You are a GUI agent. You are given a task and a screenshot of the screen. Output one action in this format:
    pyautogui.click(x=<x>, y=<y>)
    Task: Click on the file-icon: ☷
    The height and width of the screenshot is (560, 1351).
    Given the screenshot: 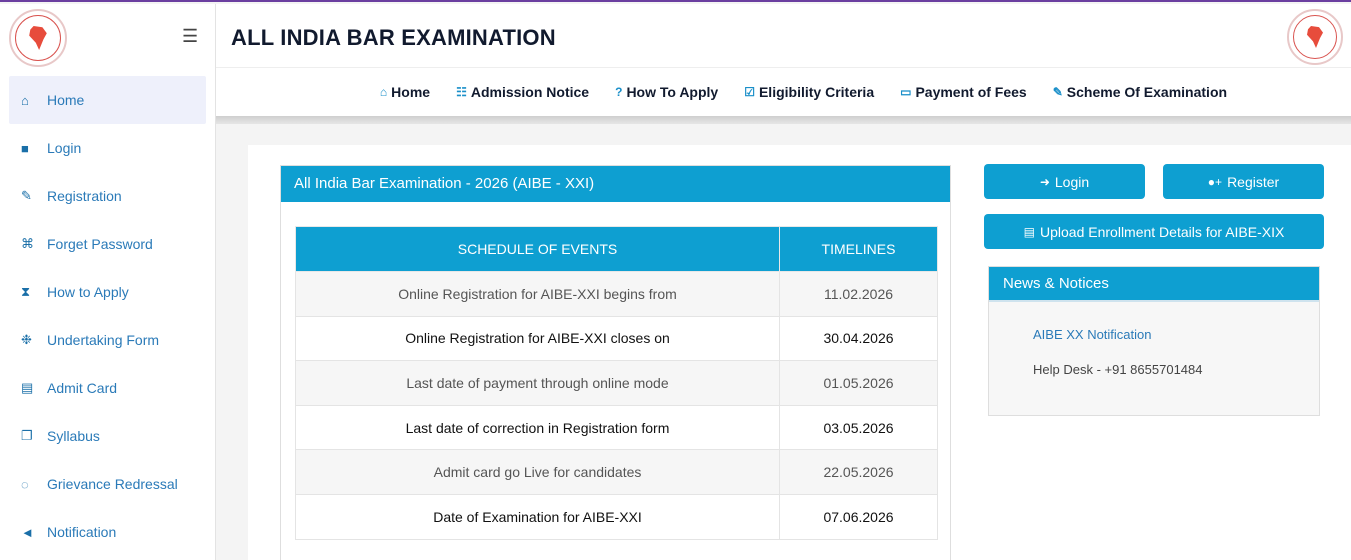 What is the action you would take?
    pyautogui.click(x=461, y=92)
    